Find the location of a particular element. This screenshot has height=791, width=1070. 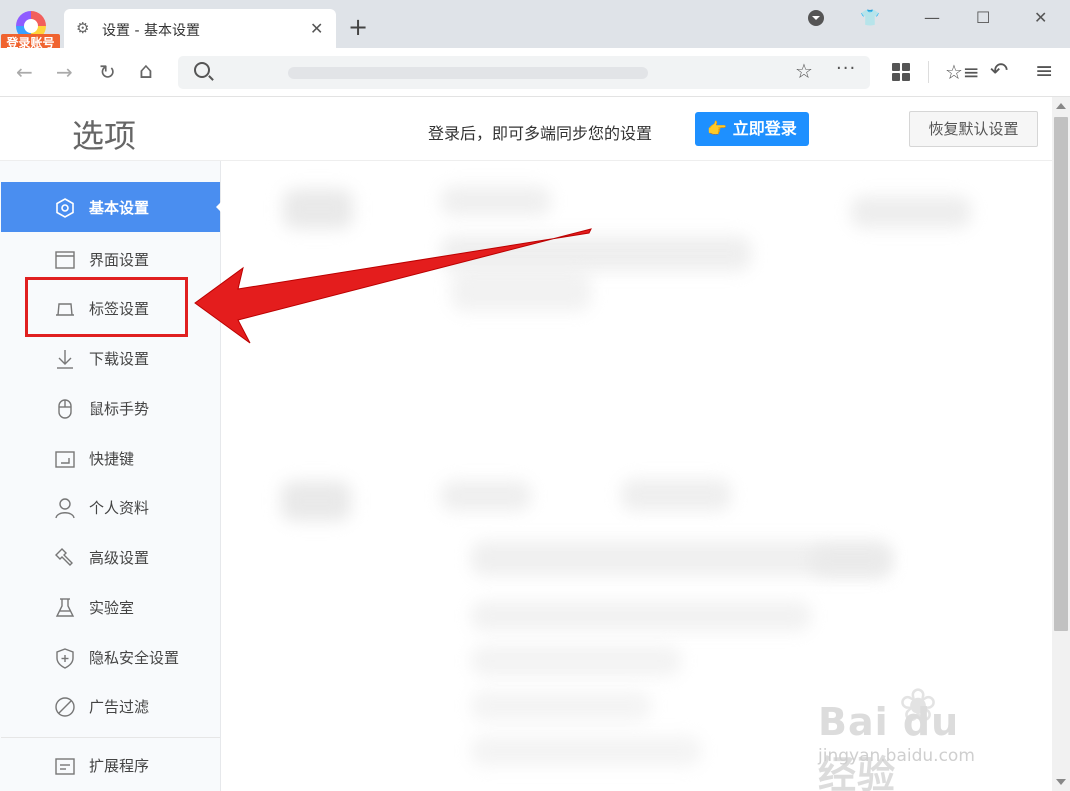

blurred-button is located at coordinates (911, 212).